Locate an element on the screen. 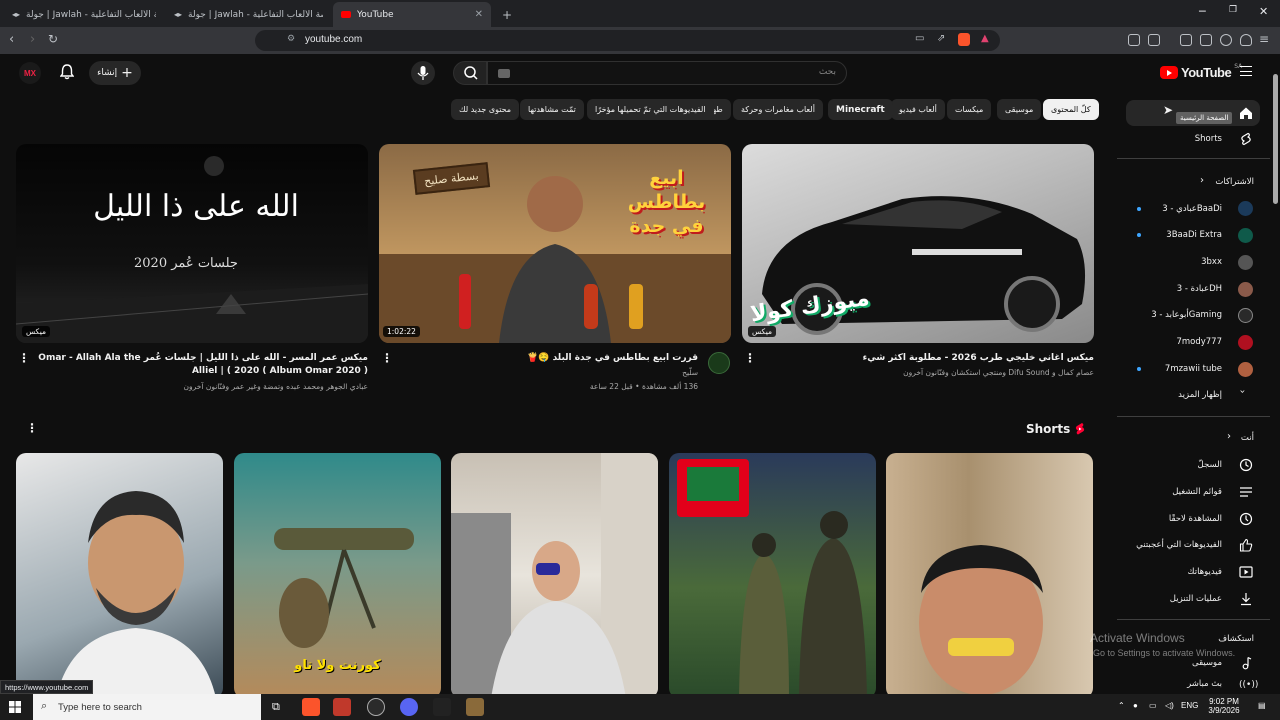  chip-minecraft: Minecraft is located at coordinates (860, 109).